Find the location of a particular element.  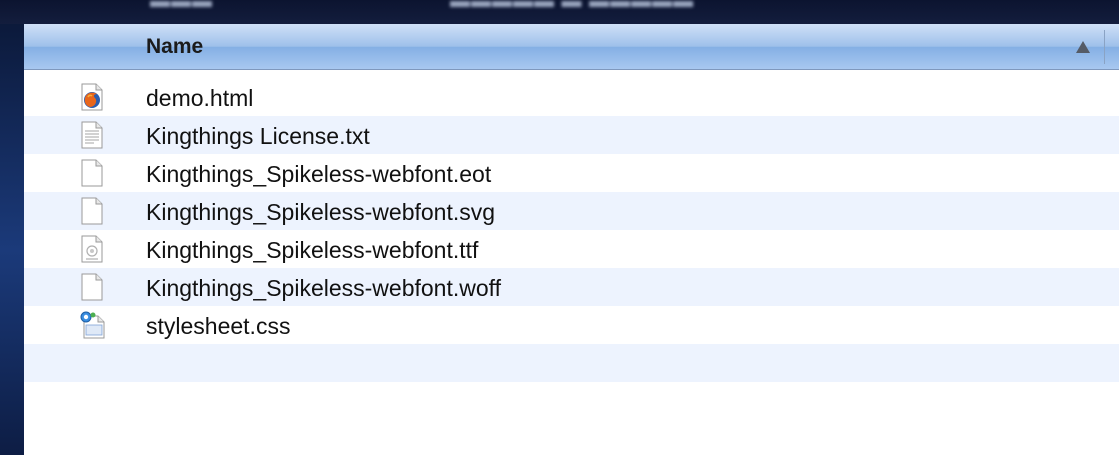

column-divider is located at coordinates (1104, 47).